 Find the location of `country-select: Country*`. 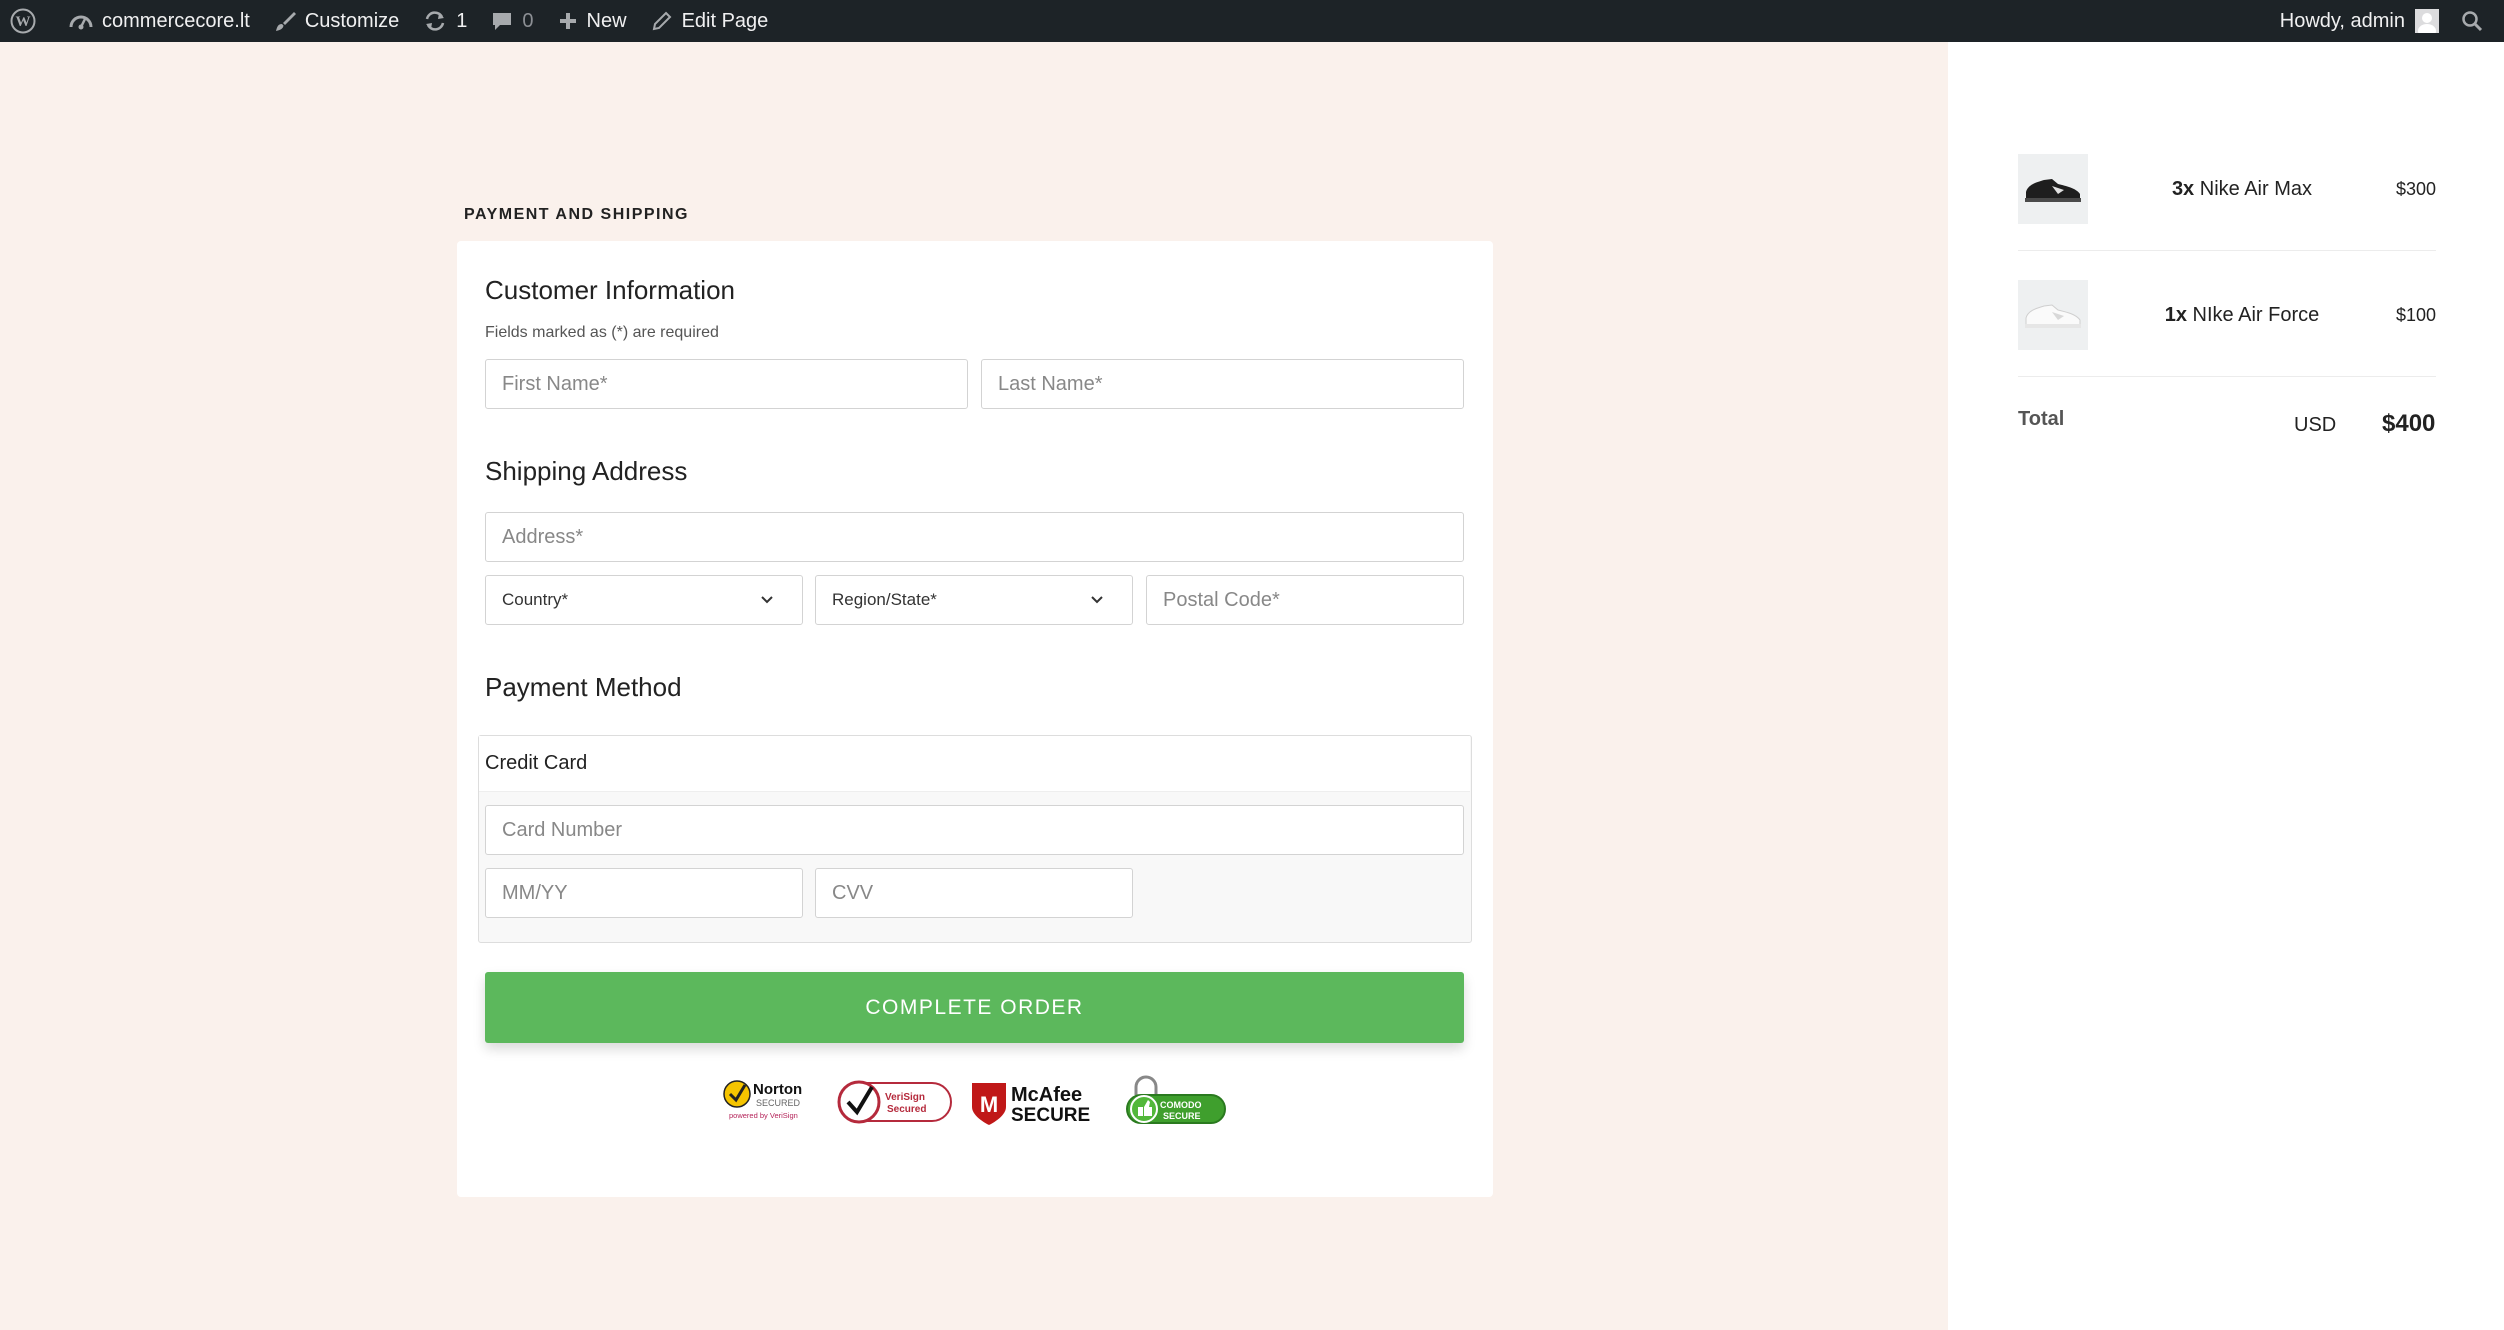

country-select: Country* is located at coordinates (644, 600).